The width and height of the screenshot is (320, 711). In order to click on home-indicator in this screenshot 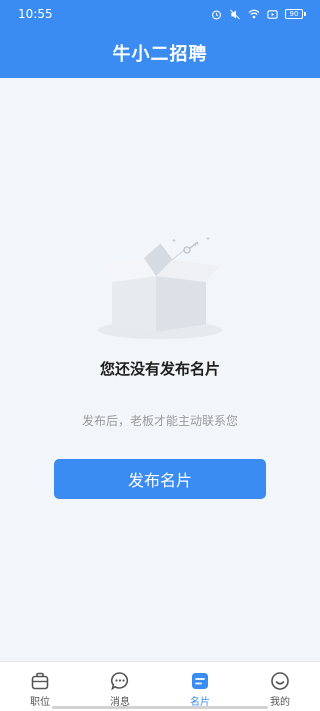, I will do `click(160, 707)`.